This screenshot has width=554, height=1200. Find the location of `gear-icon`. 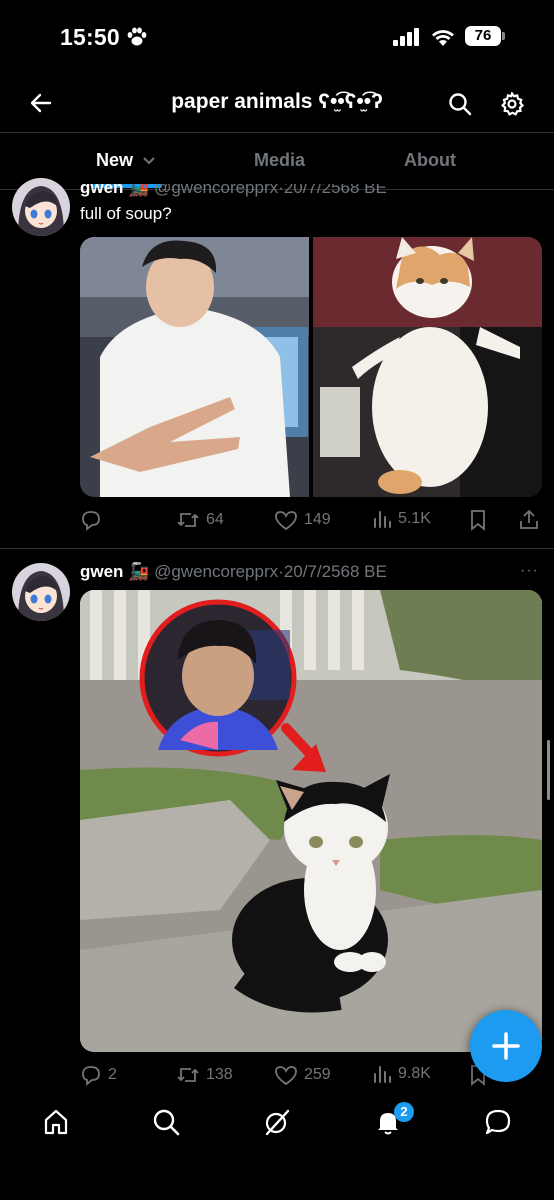

gear-icon is located at coordinates (512, 106).